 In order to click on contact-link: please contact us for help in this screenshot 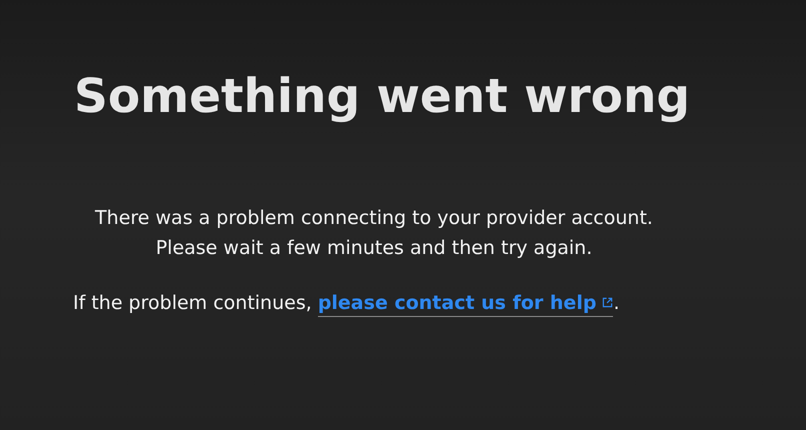, I will do `click(466, 304)`.